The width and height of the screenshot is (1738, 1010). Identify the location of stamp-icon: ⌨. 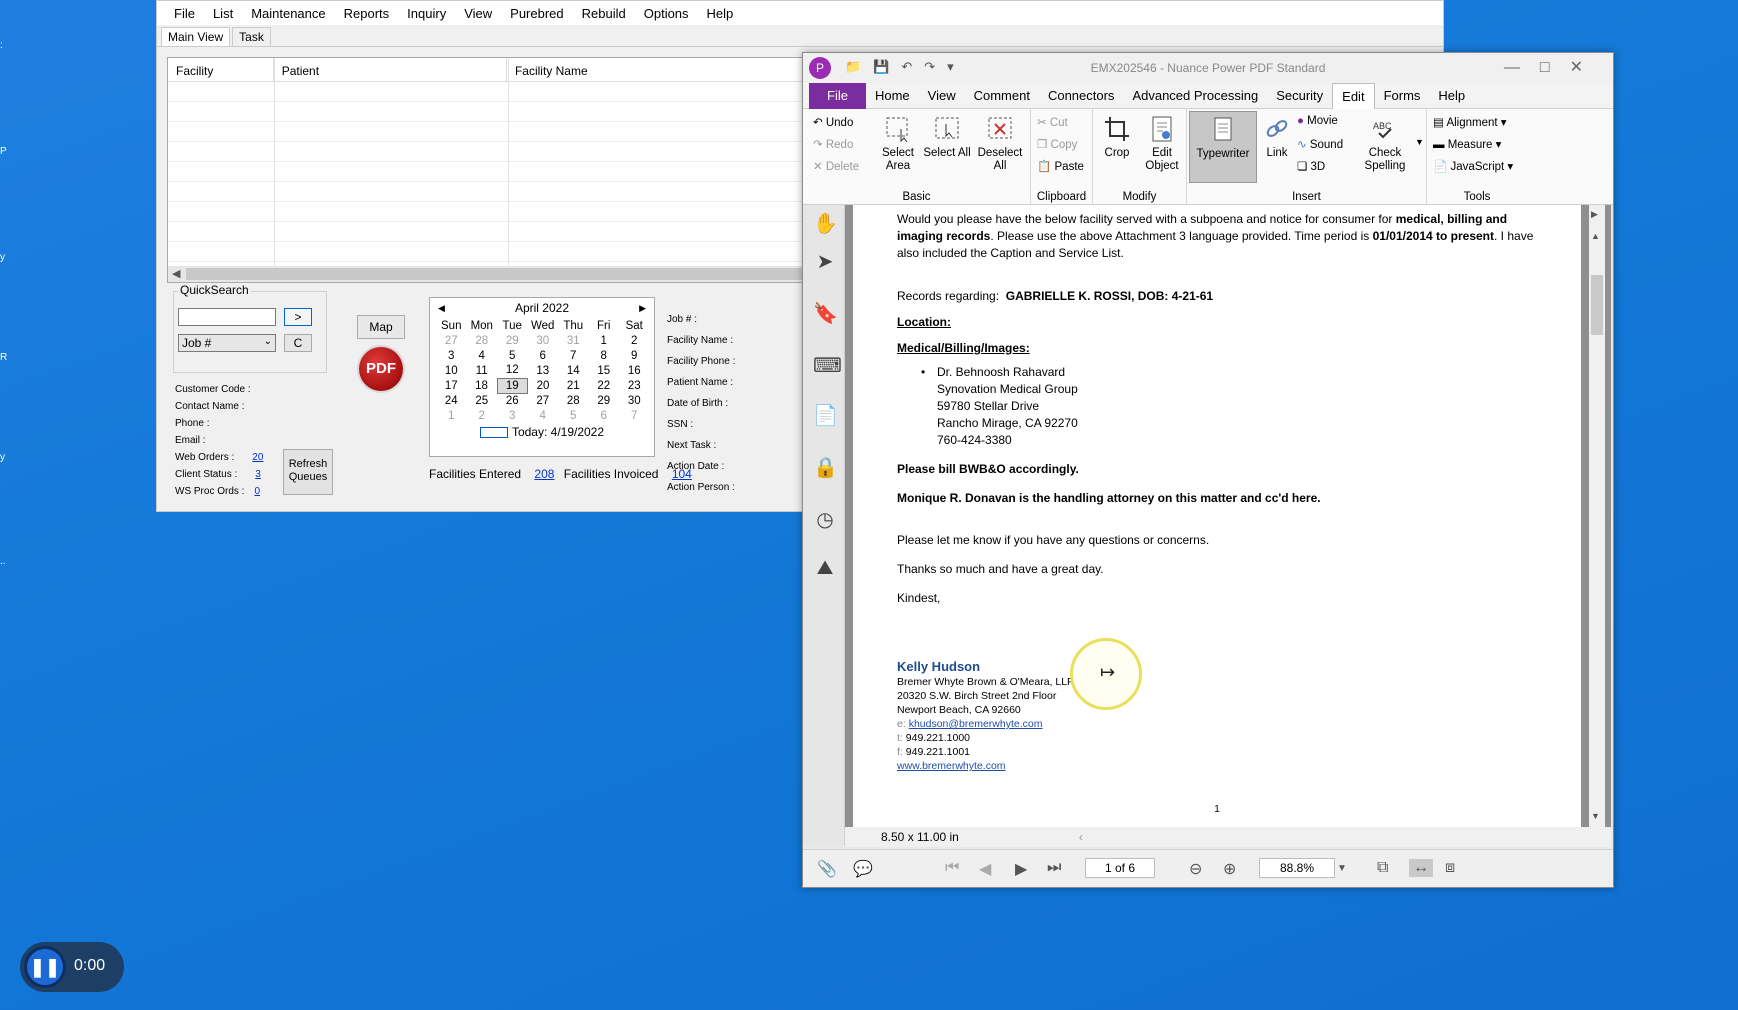
(827, 365).